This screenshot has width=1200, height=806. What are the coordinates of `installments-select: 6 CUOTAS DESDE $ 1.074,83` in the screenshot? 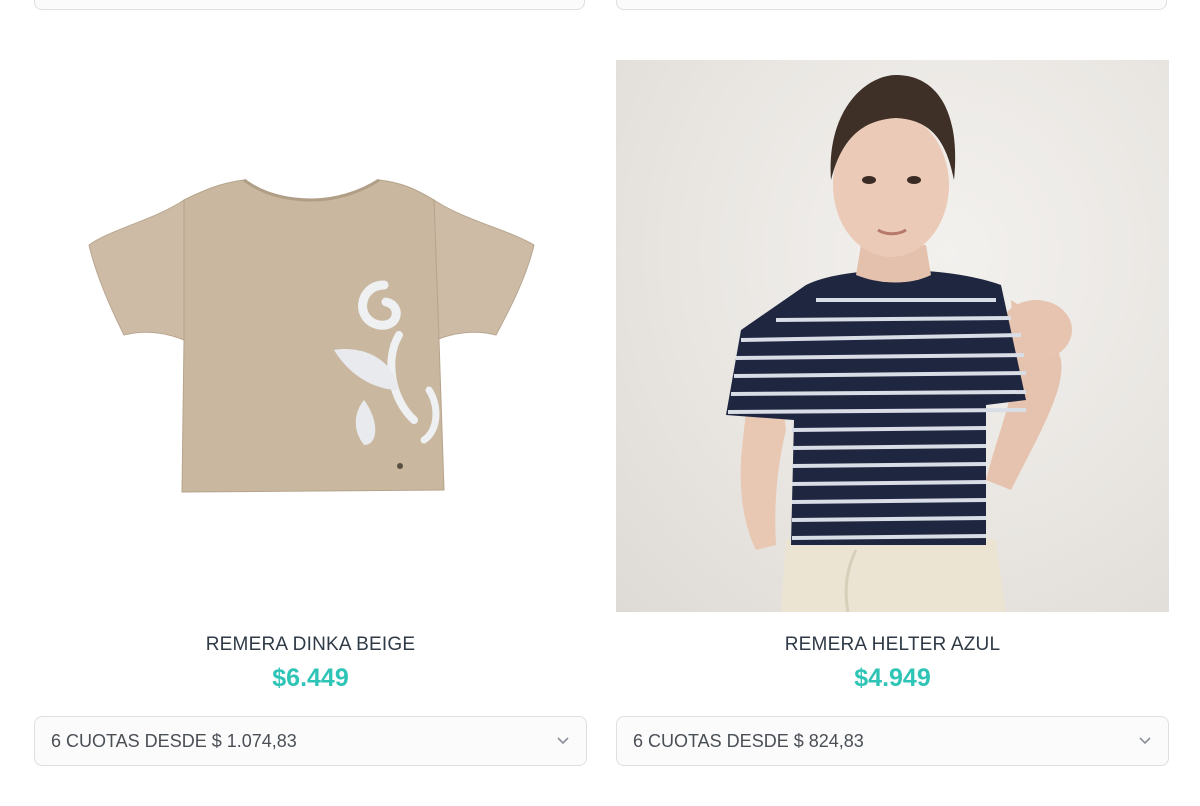 It's located at (310, 741).